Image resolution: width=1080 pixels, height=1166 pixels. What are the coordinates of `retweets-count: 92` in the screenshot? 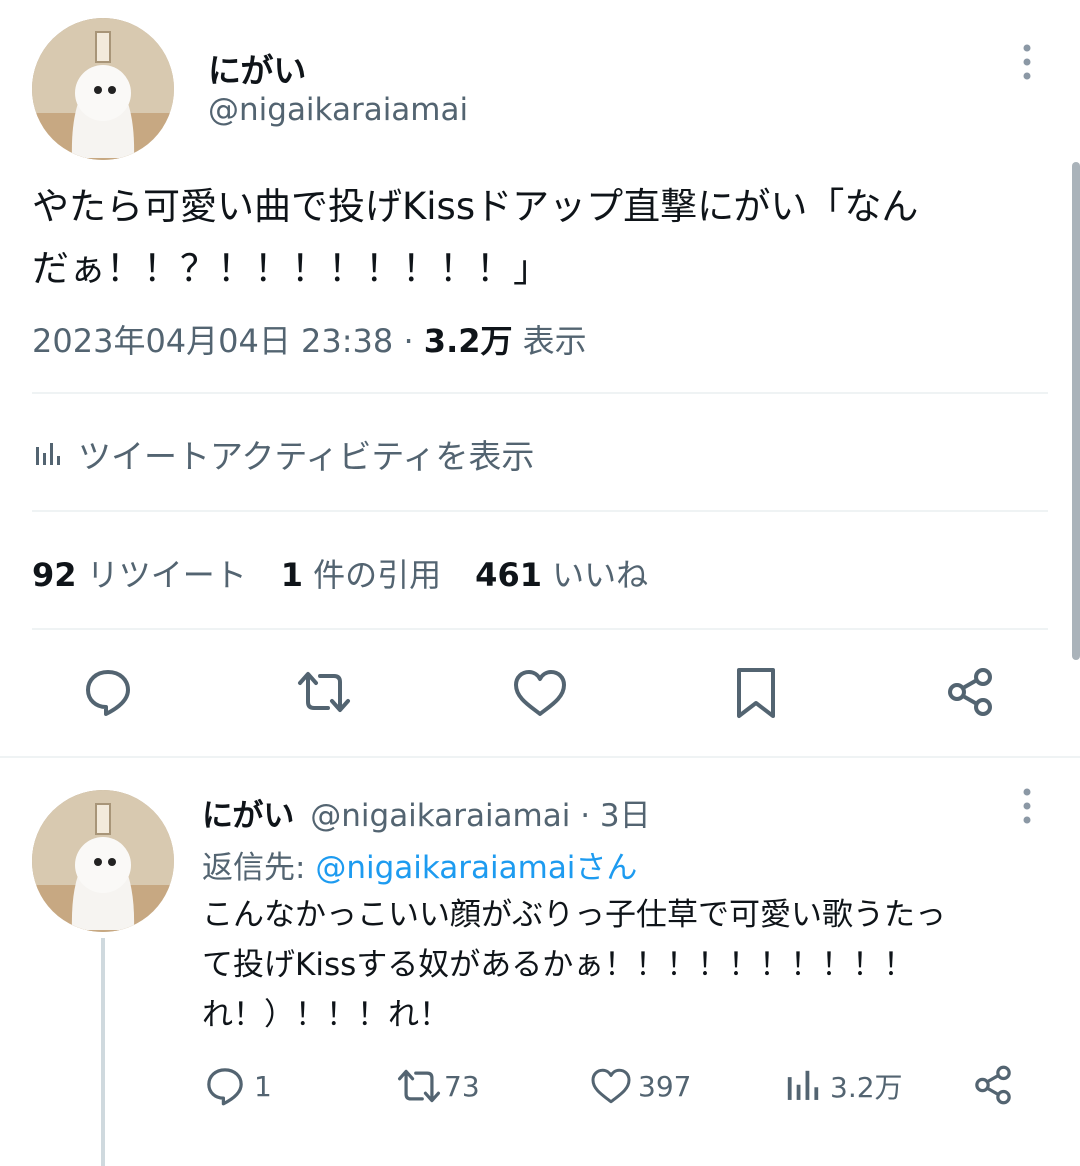 It's located at (54, 575).